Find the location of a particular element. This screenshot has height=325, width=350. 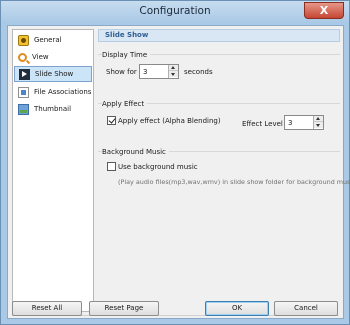

background-music-checkbox-label: Use background music is located at coordinates (158, 167).